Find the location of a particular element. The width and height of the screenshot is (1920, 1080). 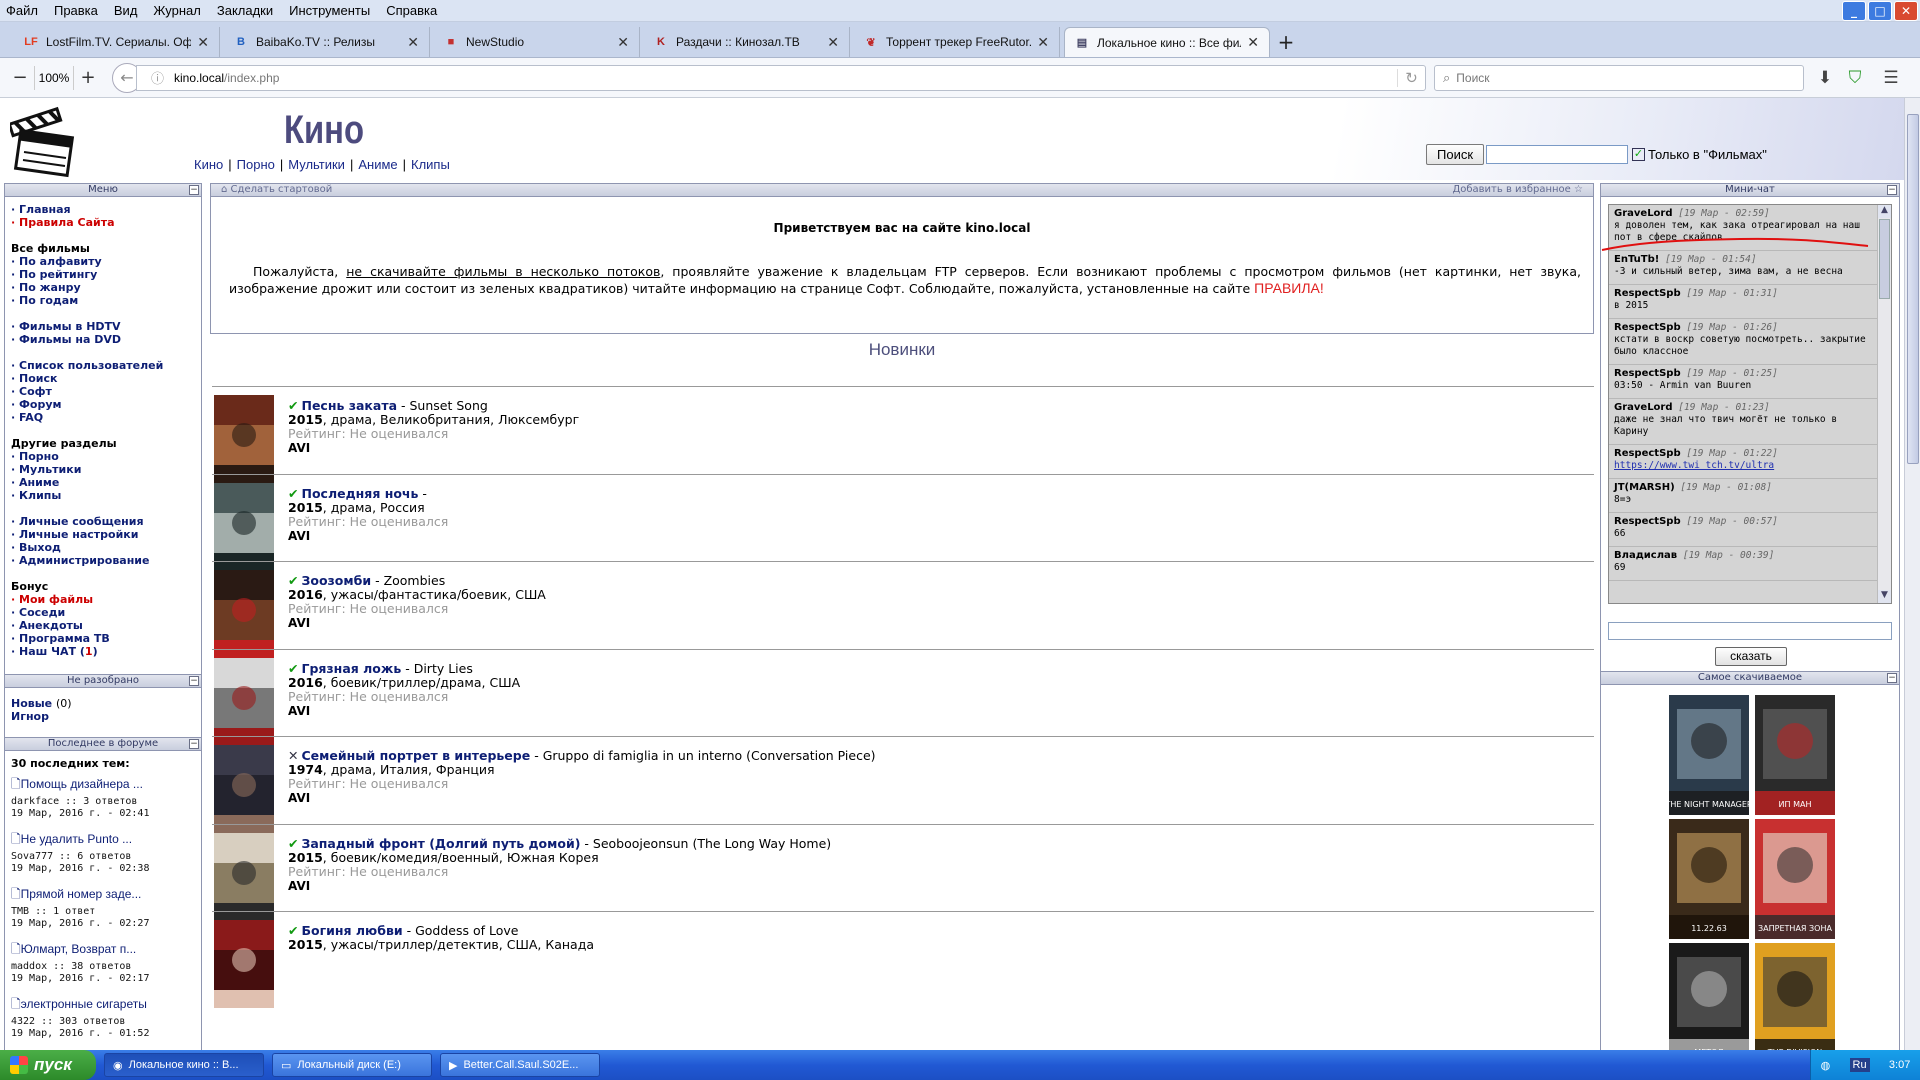

chat-scrollbar: ▲ ▼ is located at coordinates (1884, 404).